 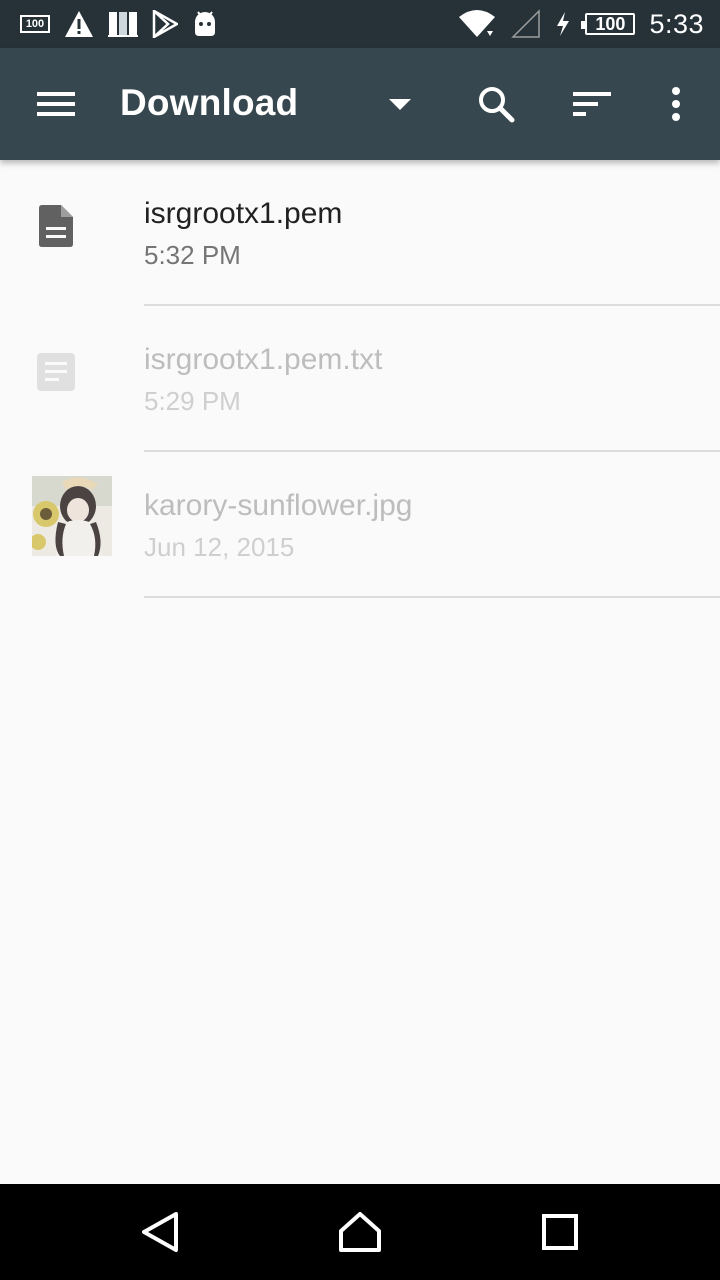 I want to click on dropdown-arrow-icon, so click(x=400, y=104).